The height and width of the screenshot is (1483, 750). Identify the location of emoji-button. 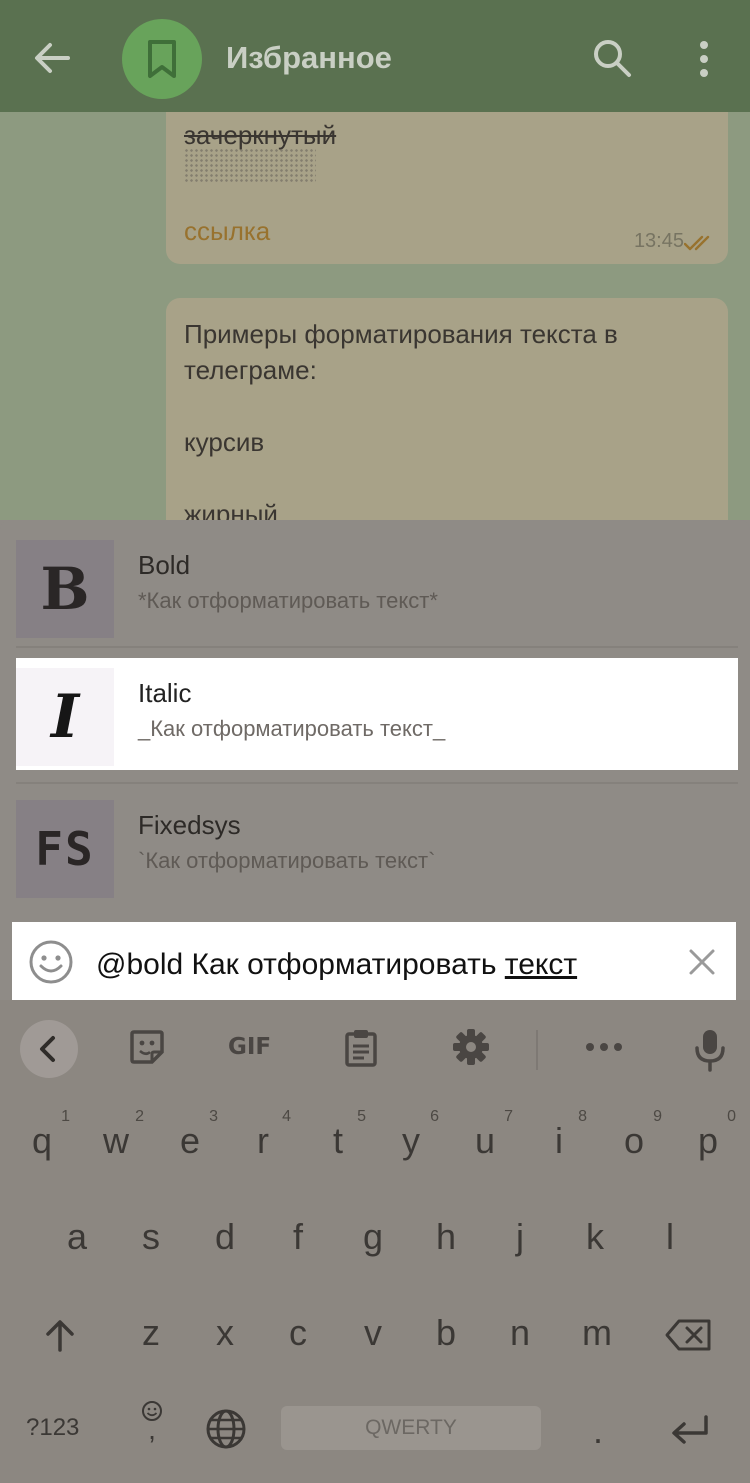
(51, 964).